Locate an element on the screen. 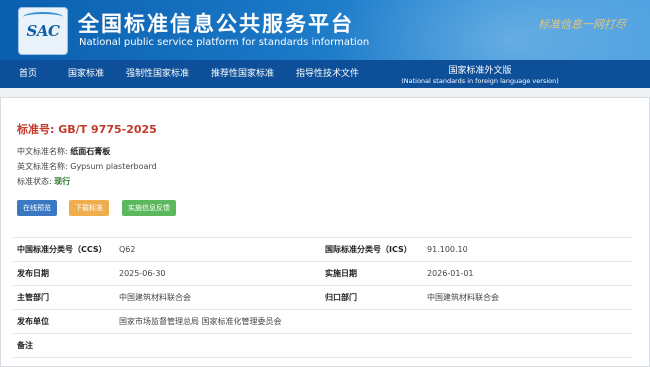 Image resolution: width=650 pixels, height=367 pixels. en-name-value: Gypsum plasterboard is located at coordinates (113, 166).